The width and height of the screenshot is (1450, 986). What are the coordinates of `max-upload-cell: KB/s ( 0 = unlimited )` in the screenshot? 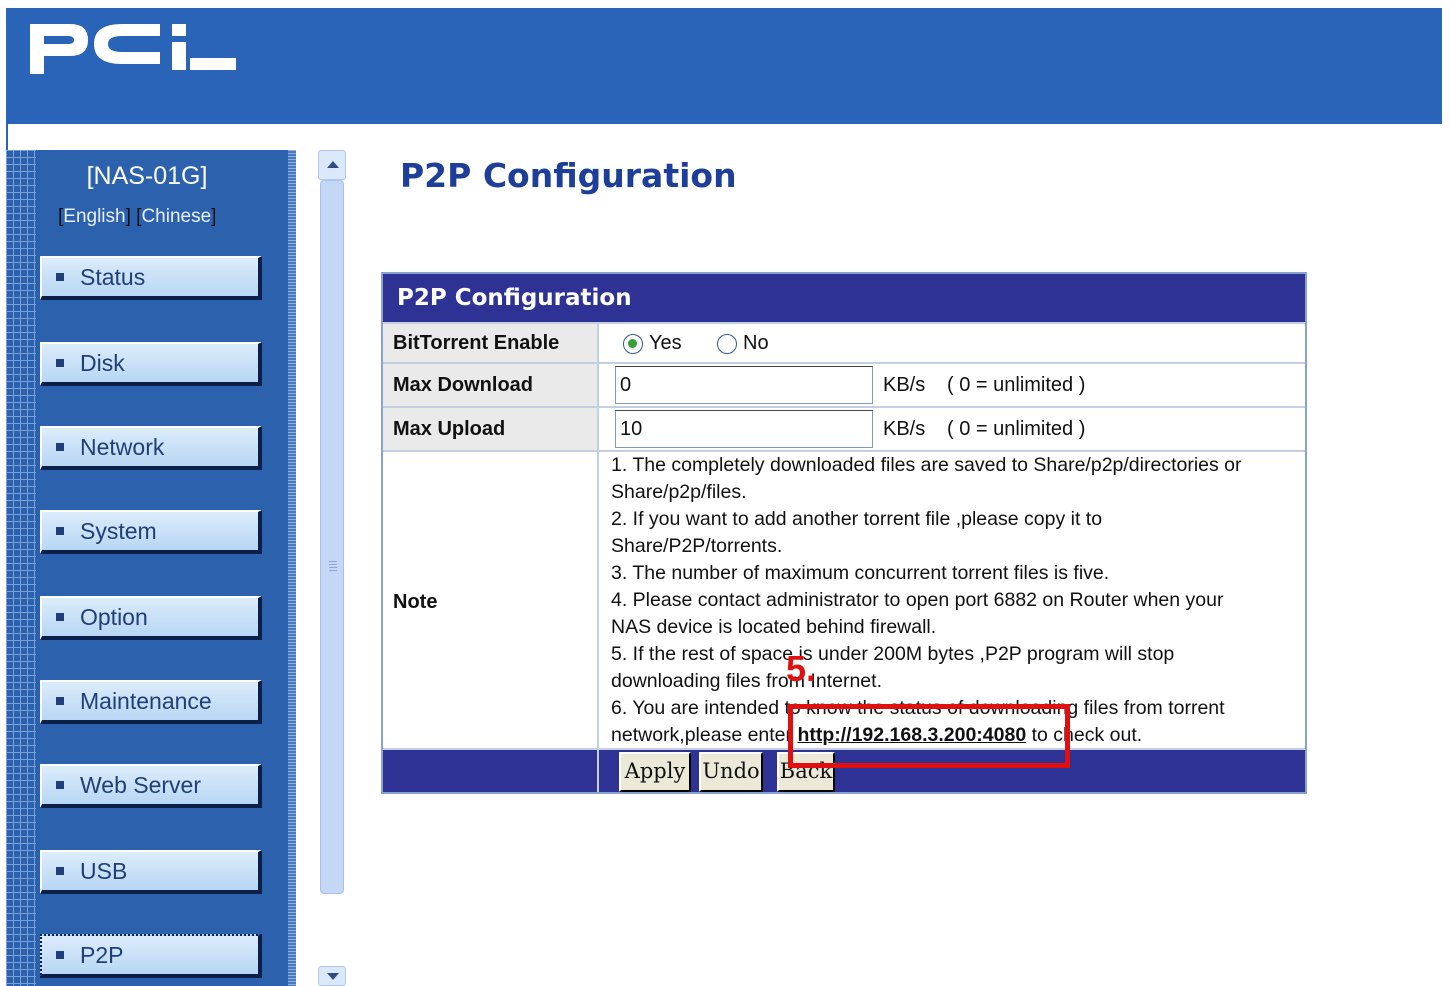 It's located at (953, 429).